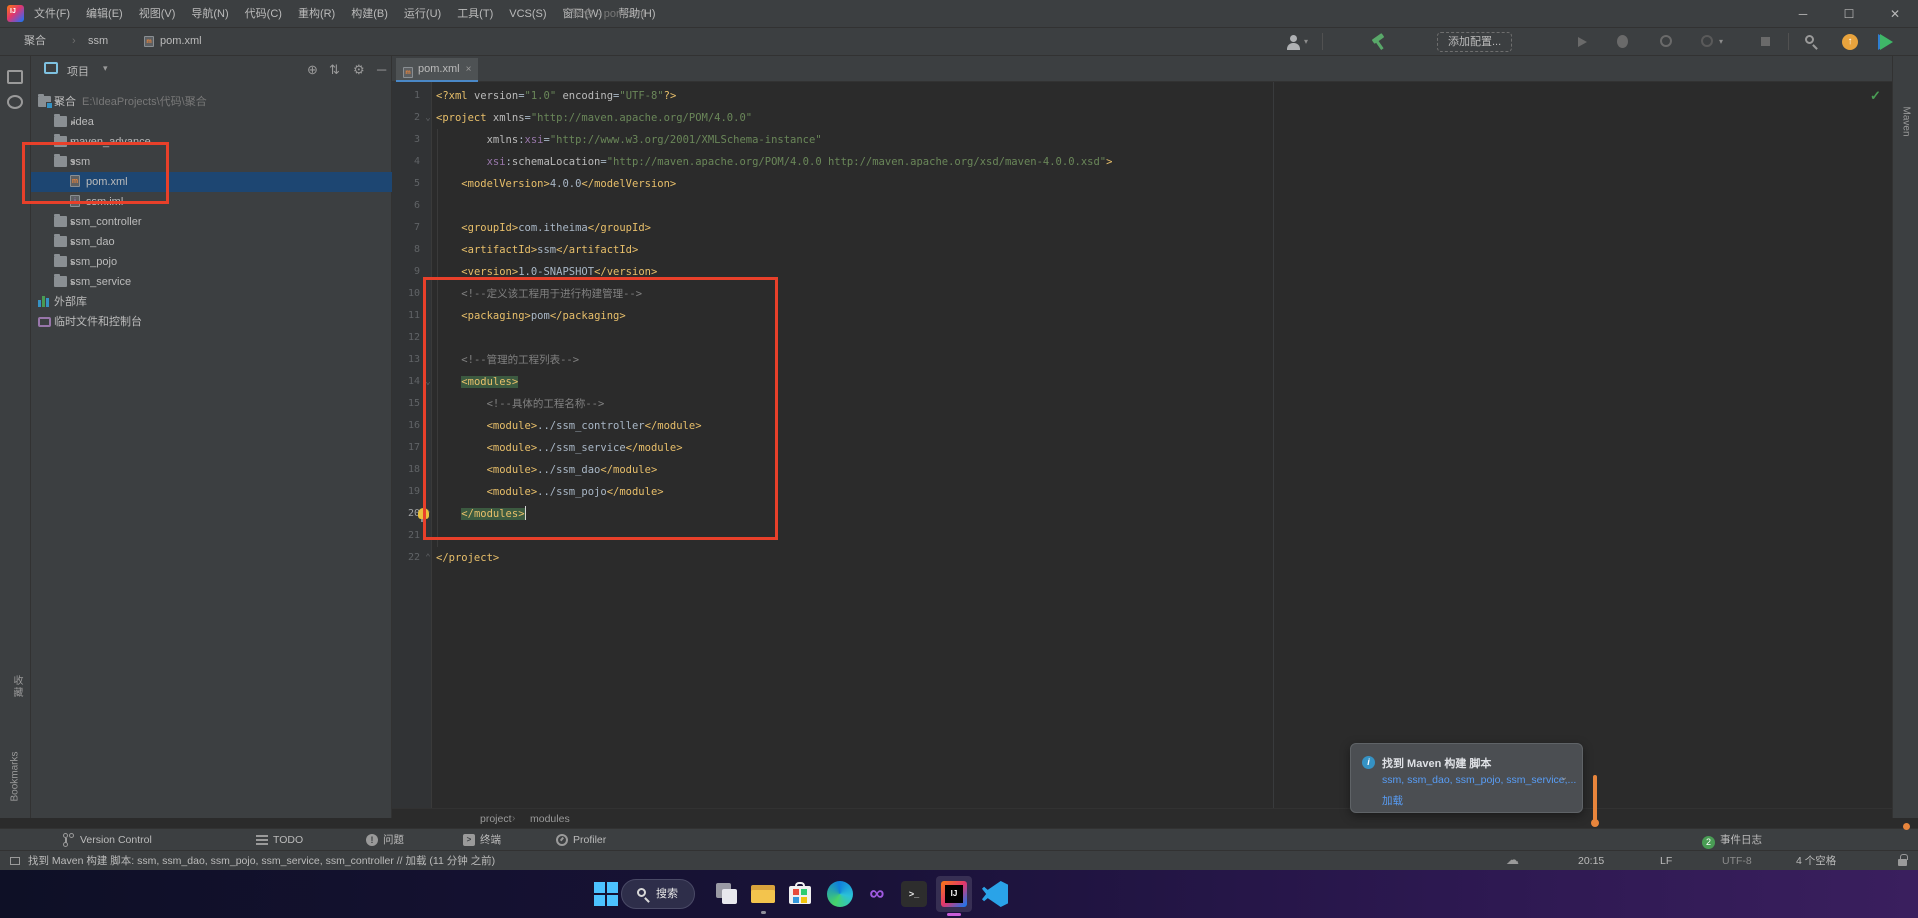  I want to click on toolwindow-profiler-button: Profiler, so click(581, 840).